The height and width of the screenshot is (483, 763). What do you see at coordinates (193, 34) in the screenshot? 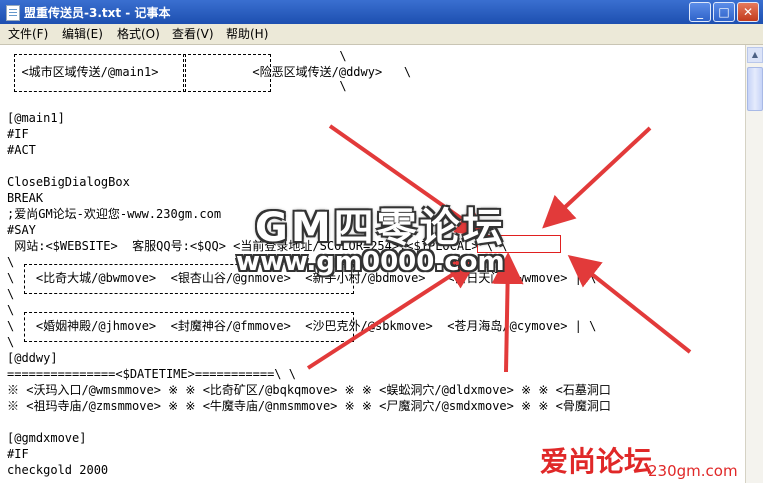
I see `menu-view: 查看(V)` at bounding box center [193, 34].